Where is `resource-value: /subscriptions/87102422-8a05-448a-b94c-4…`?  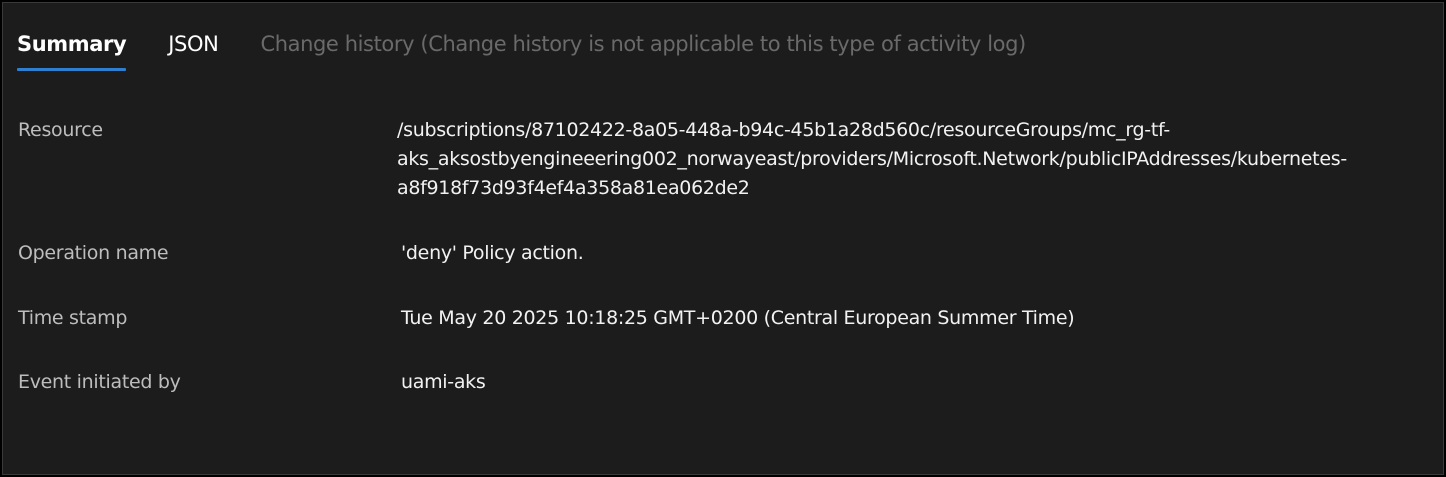
resource-value: /subscriptions/87102422-8a05-448a-b94c-4… is located at coordinates (902, 159).